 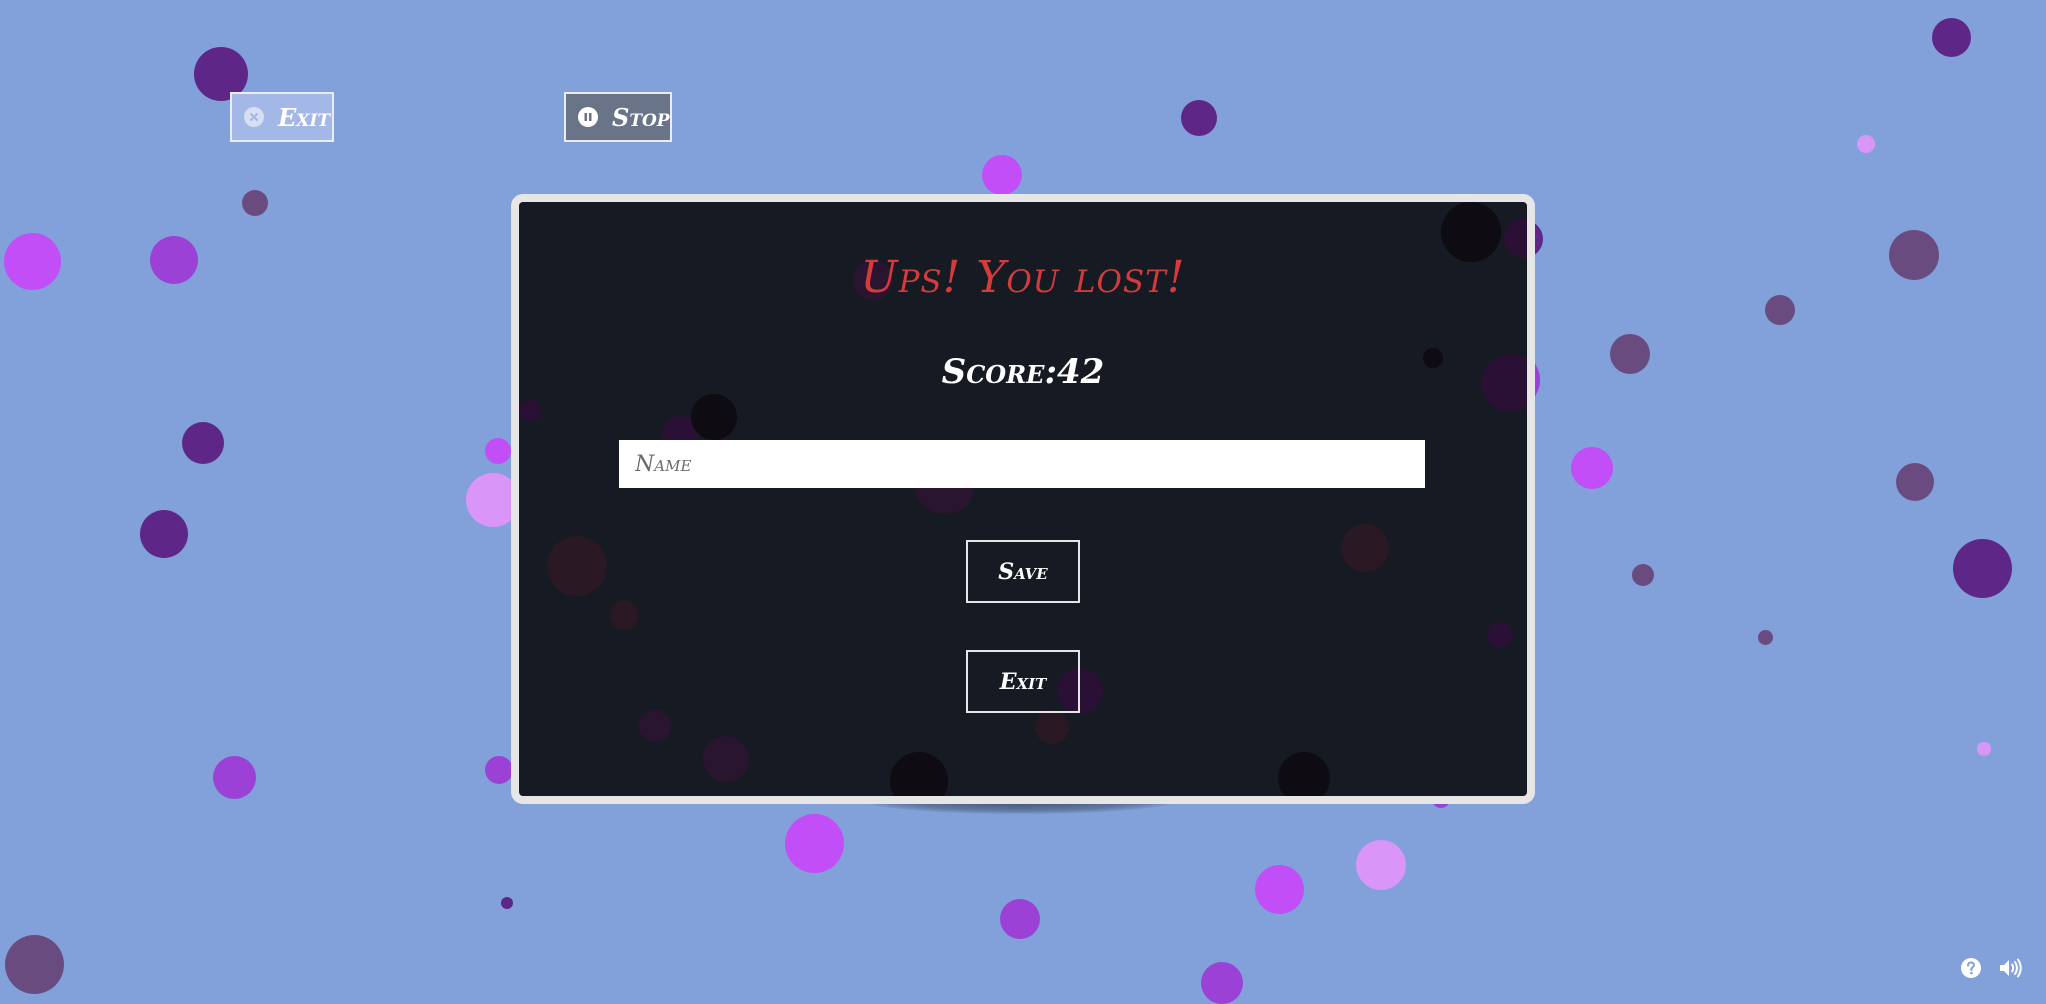 What do you see at coordinates (641, 117) in the screenshot?
I see `stop-button-label: Stop` at bounding box center [641, 117].